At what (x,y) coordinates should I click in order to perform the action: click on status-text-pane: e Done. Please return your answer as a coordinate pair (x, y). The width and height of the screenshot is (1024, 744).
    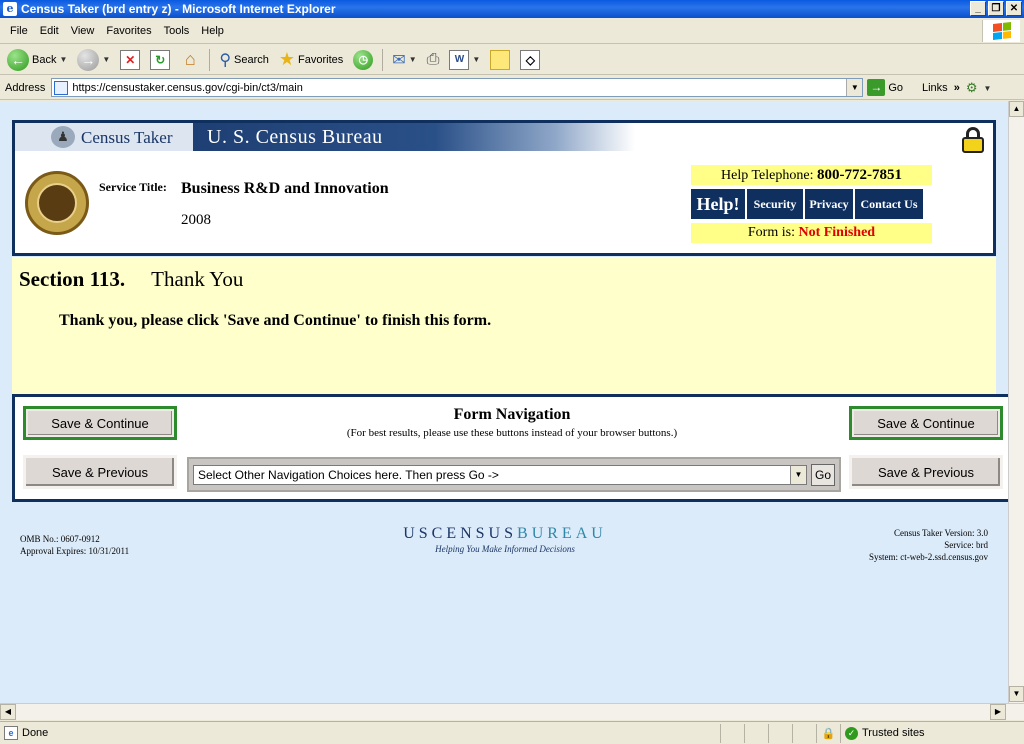
    Looking at the image, I should click on (360, 733).